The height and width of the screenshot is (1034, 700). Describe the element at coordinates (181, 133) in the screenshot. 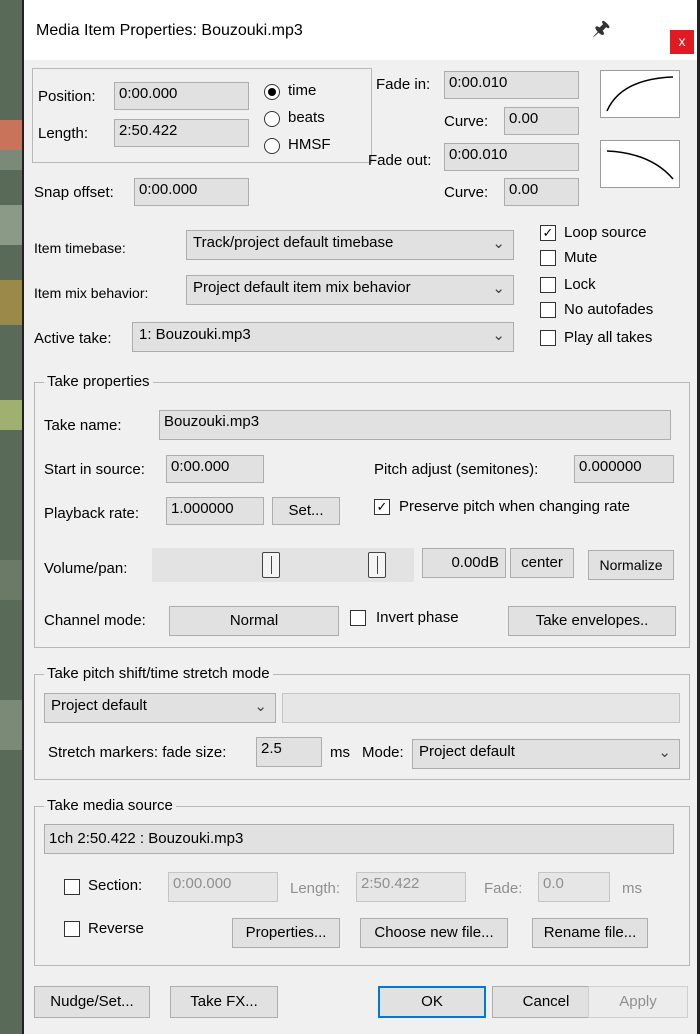

I see `length-field: 2:50.422` at that location.